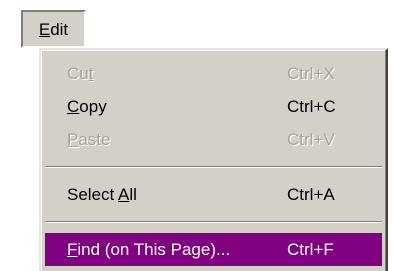 The height and width of the screenshot is (271, 393). I want to click on menu-item-shortcut: Ctrl+F, so click(310, 249).